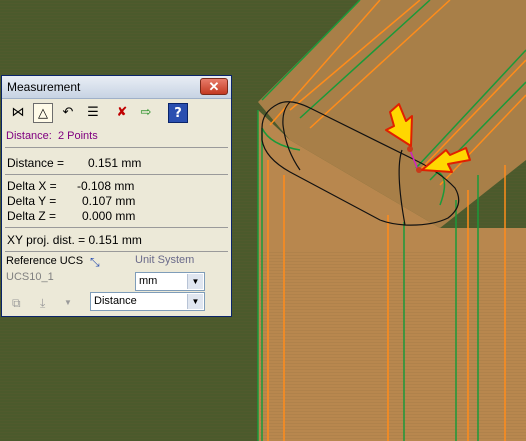  I want to click on unit-system-value: mm, so click(148, 281).